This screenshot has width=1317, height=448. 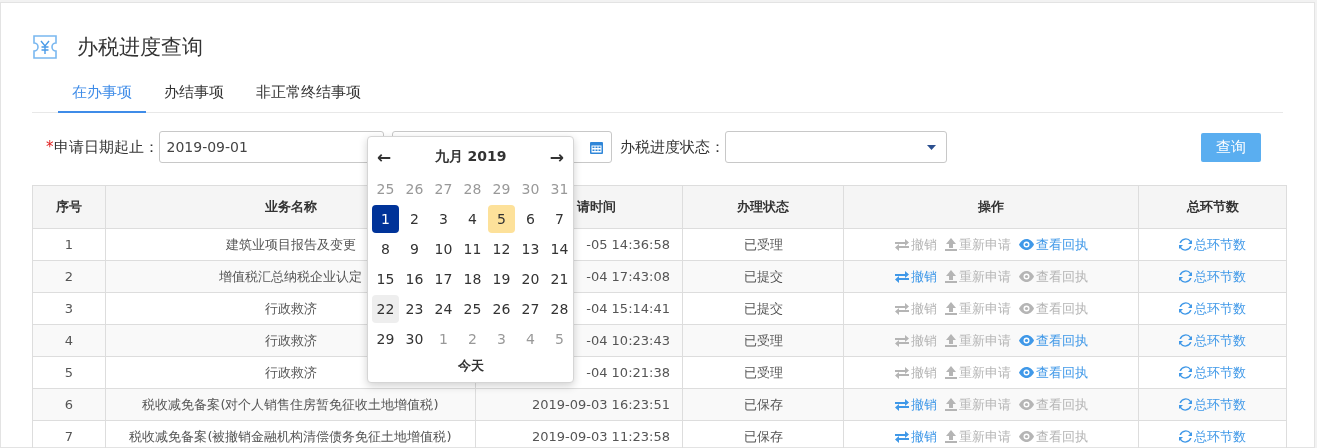 What do you see at coordinates (69, 277) in the screenshot?
I see `table-cell: 2` at bounding box center [69, 277].